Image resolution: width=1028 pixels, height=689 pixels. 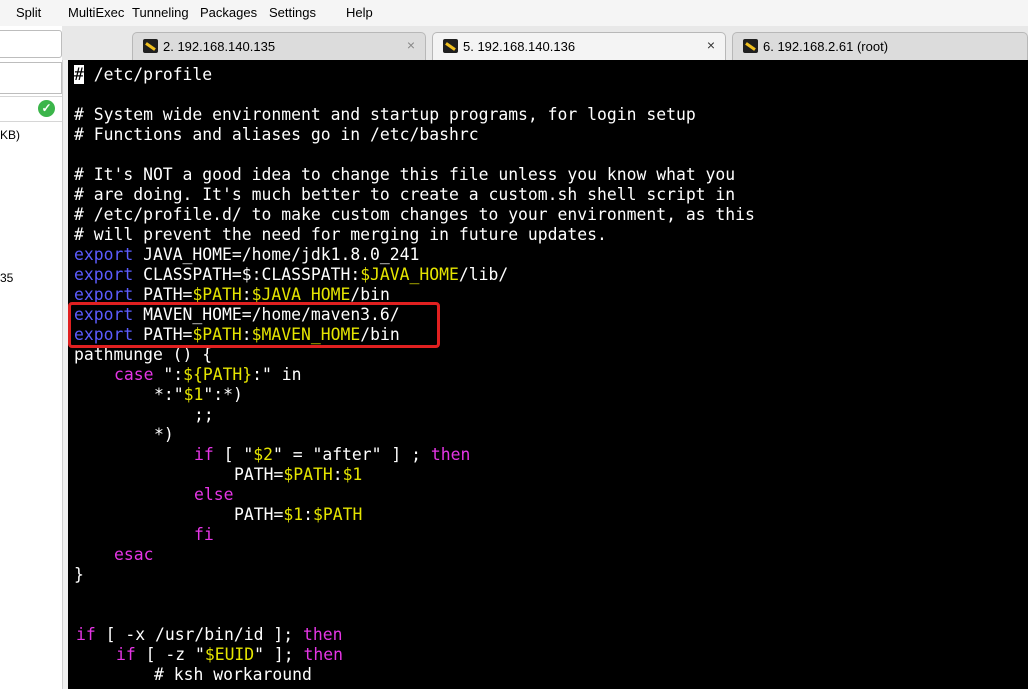 What do you see at coordinates (96, 12) in the screenshot?
I see `menu-multiexec: MultiExec` at bounding box center [96, 12].